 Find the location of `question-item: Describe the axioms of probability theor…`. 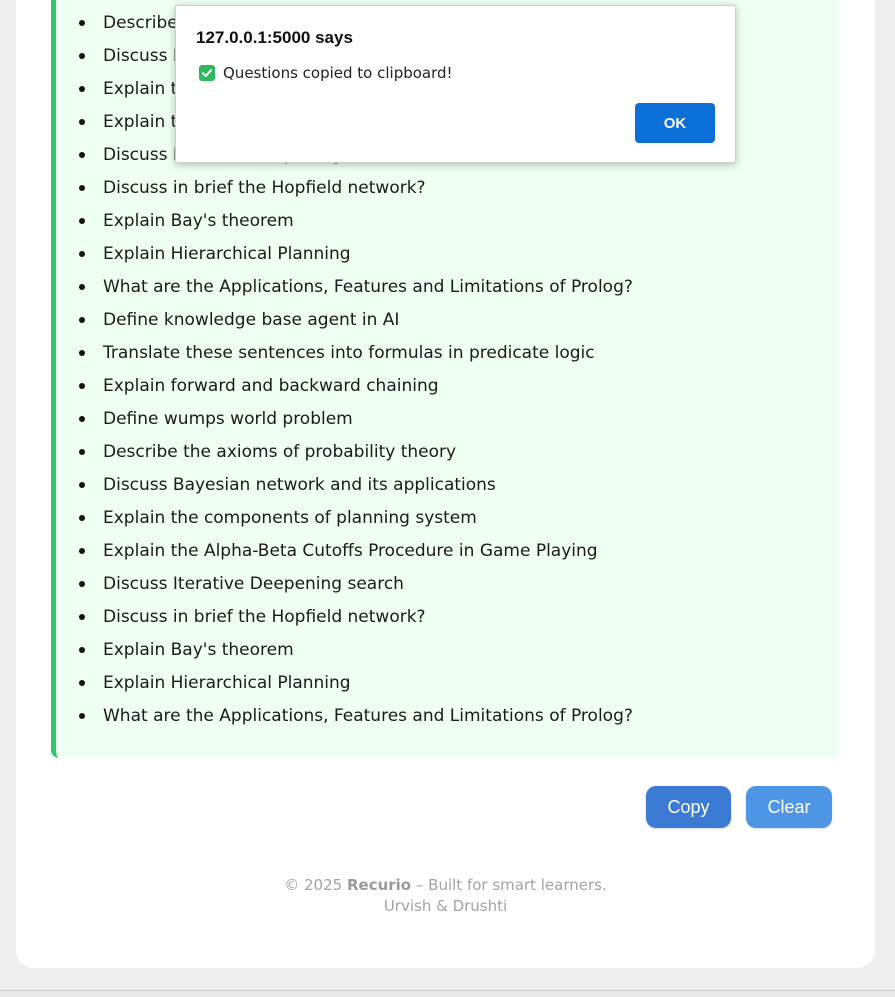

question-item: Describe the axioms of probability theor… is located at coordinates (344, 453).